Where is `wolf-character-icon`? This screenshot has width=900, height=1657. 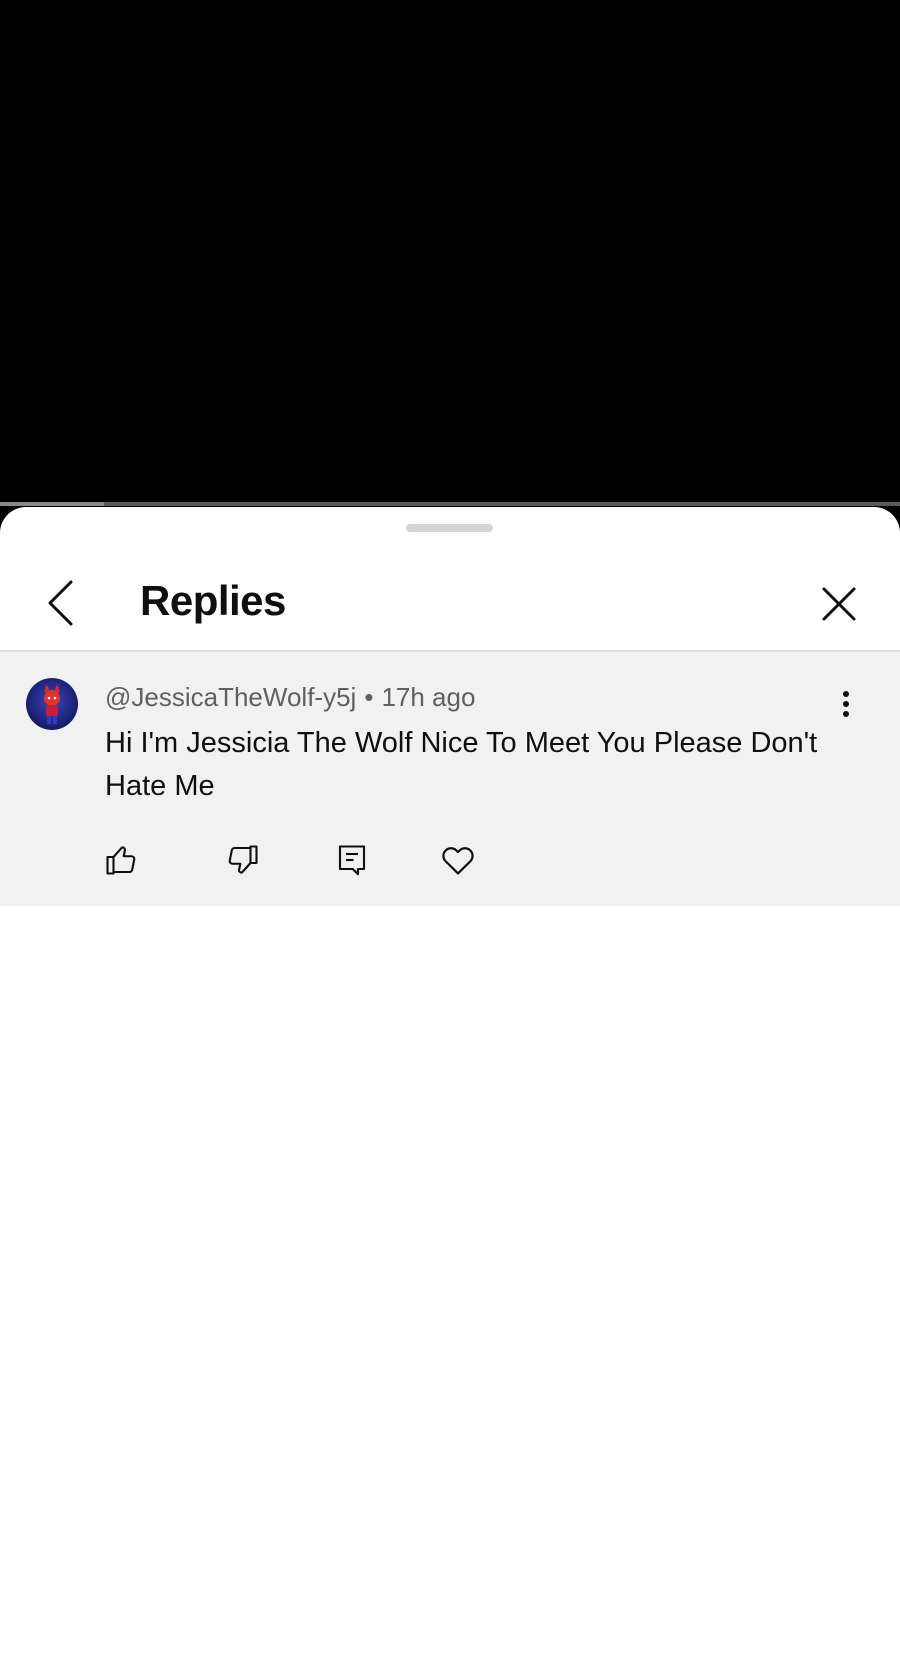
wolf-character-icon is located at coordinates (52, 704).